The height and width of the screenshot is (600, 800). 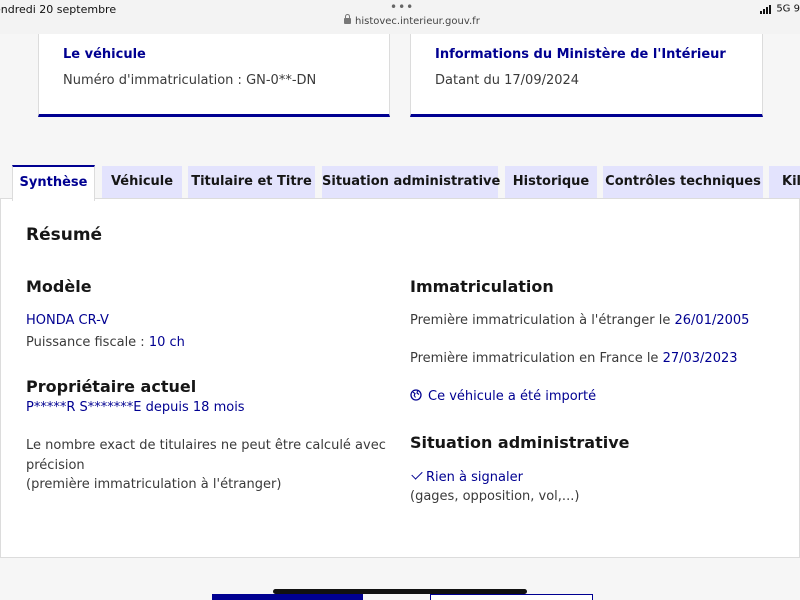 What do you see at coordinates (534, 358) in the screenshot?
I see `first-registration-france-label: Première immatriculation en France le` at bounding box center [534, 358].